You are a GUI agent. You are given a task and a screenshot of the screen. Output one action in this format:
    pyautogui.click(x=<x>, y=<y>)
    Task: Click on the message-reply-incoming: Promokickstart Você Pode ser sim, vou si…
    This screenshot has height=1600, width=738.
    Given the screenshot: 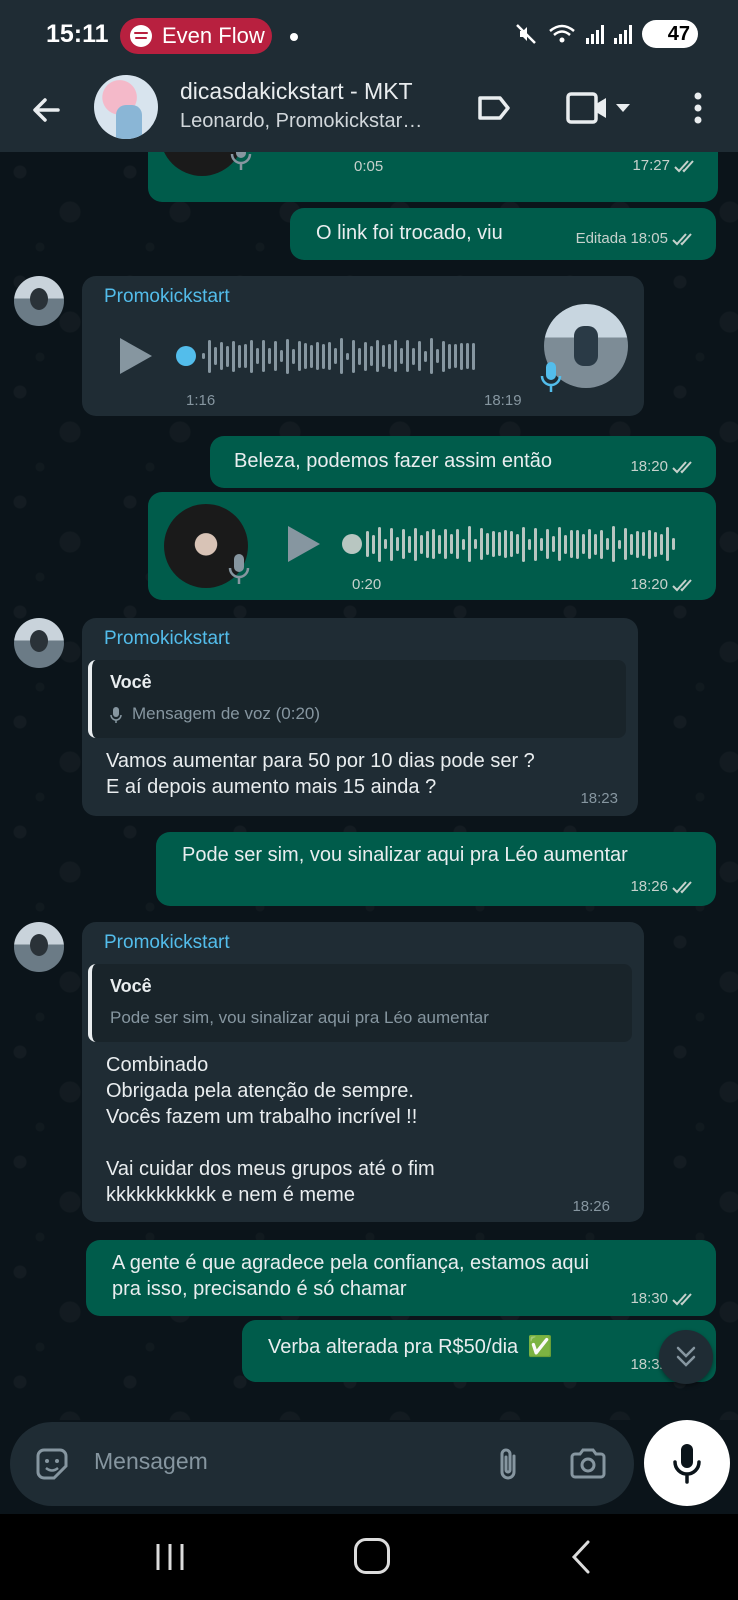 What is the action you would take?
    pyautogui.click(x=363, y=1072)
    